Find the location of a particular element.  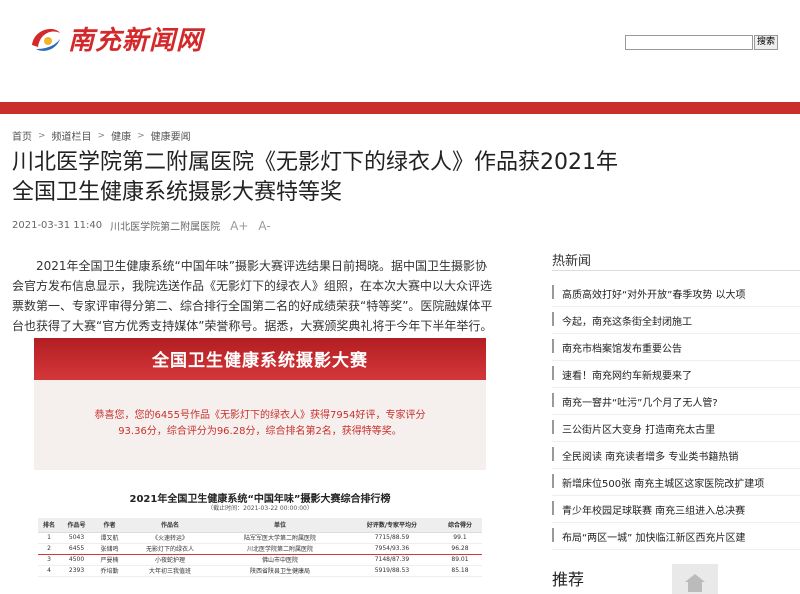

hot-news-link: 青少年校园足球联赛 南充三组进入总决赛 is located at coordinates (653, 509).